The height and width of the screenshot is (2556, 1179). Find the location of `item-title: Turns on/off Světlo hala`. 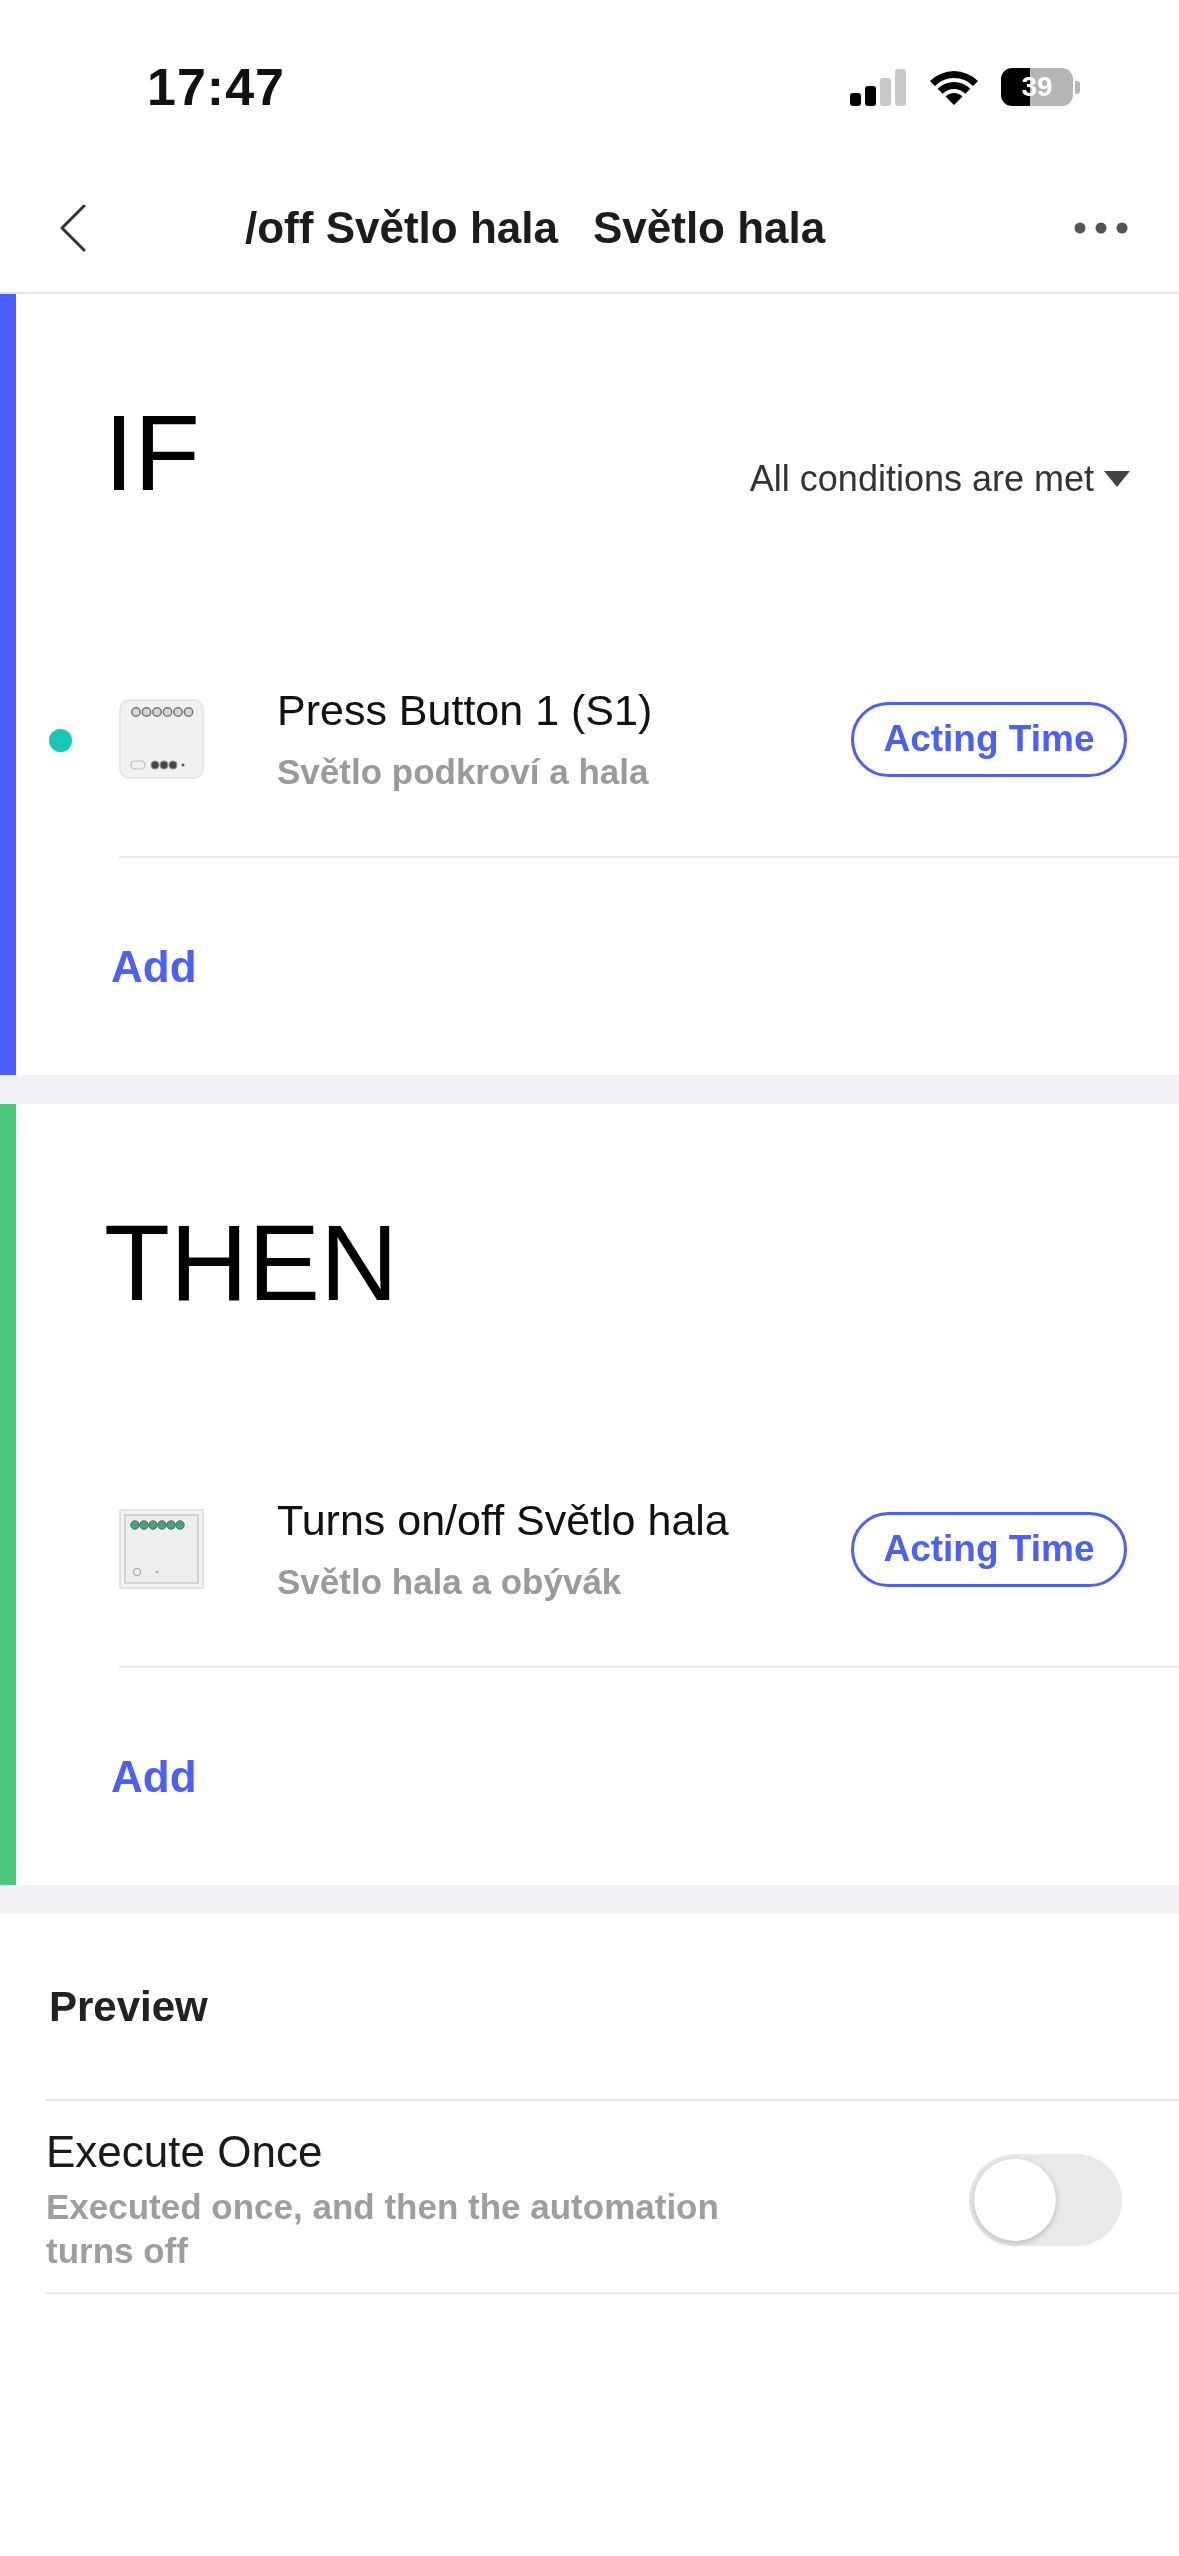

item-title: Turns on/off Světlo hala is located at coordinates (503, 1520).